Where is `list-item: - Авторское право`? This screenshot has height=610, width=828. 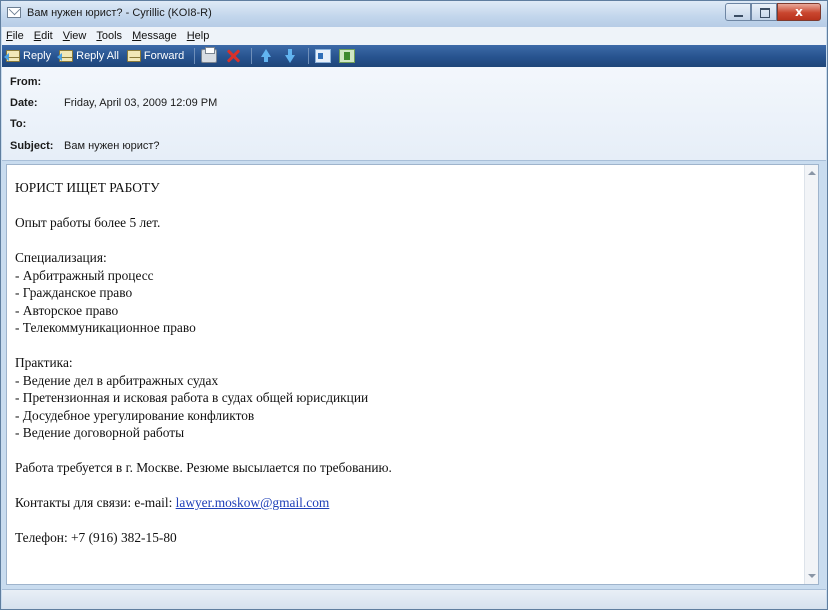
list-item: - Авторское право is located at coordinates (67, 310).